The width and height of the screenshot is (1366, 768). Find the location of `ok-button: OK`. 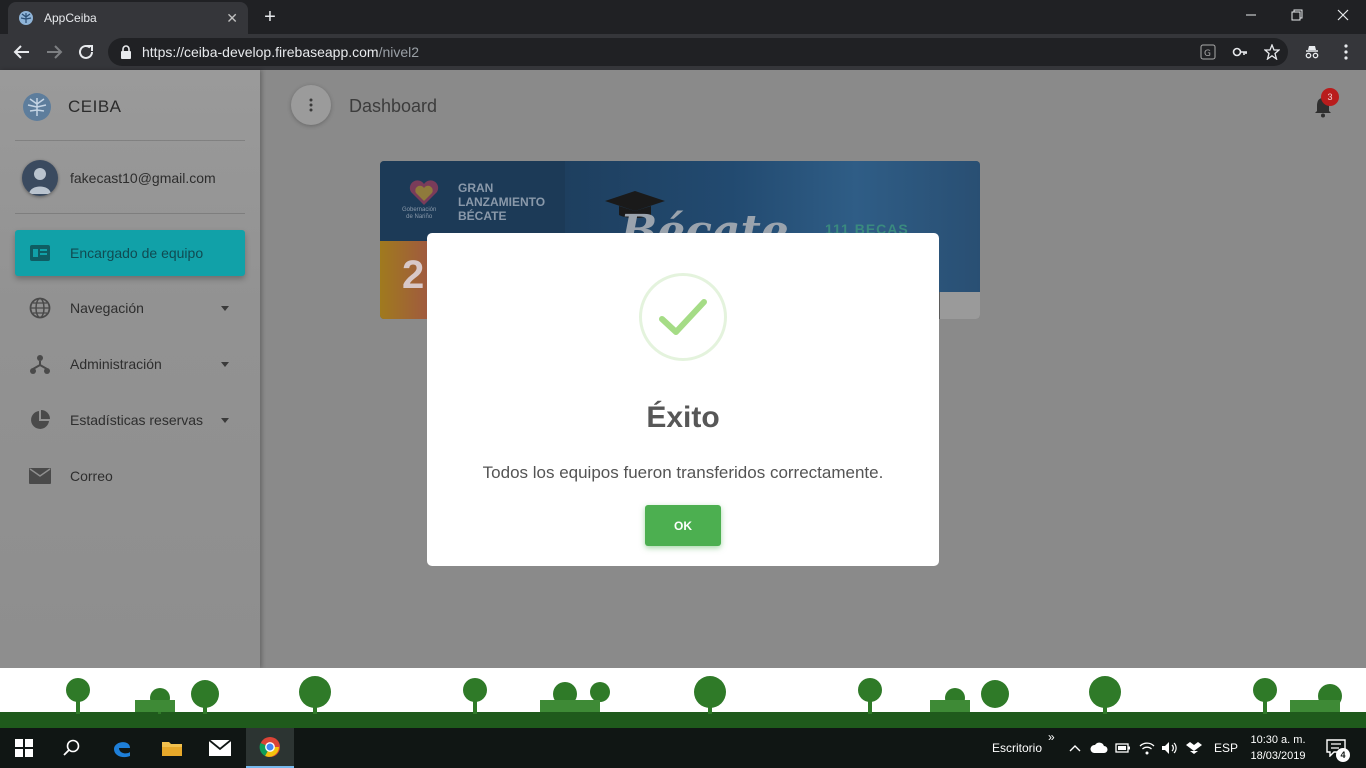

ok-button: OK is located at coordinates (683, 525).